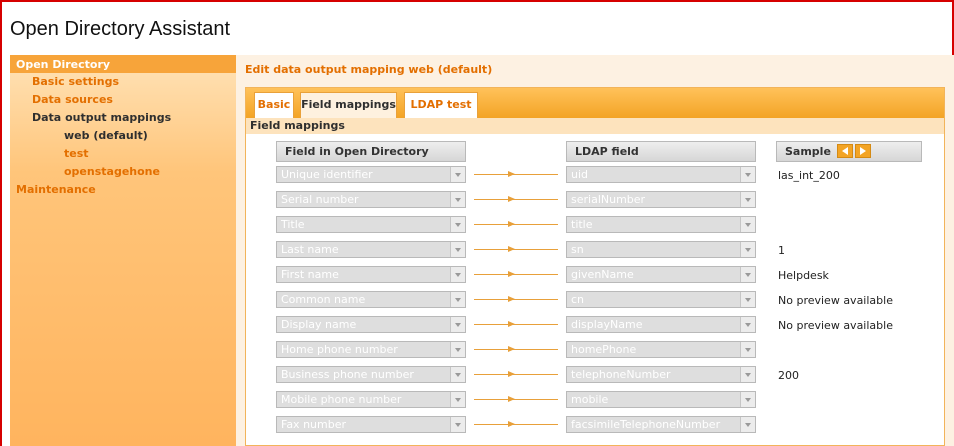 The width and height of the screenshot is (954, 446). What do you see at coordinates (371, 424) in the screenshot?
I see `od-field-select: Fax number` at bounding box center [371, 424].